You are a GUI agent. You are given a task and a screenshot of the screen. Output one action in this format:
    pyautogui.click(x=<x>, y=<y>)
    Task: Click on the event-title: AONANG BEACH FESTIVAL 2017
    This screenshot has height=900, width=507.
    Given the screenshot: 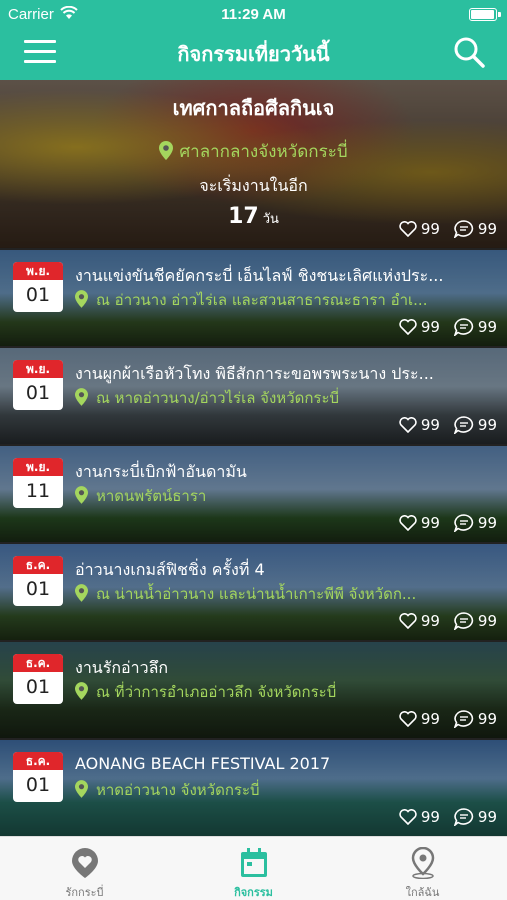 What is the action you would take?
    pyautogui.click(x=203, y=763)
    